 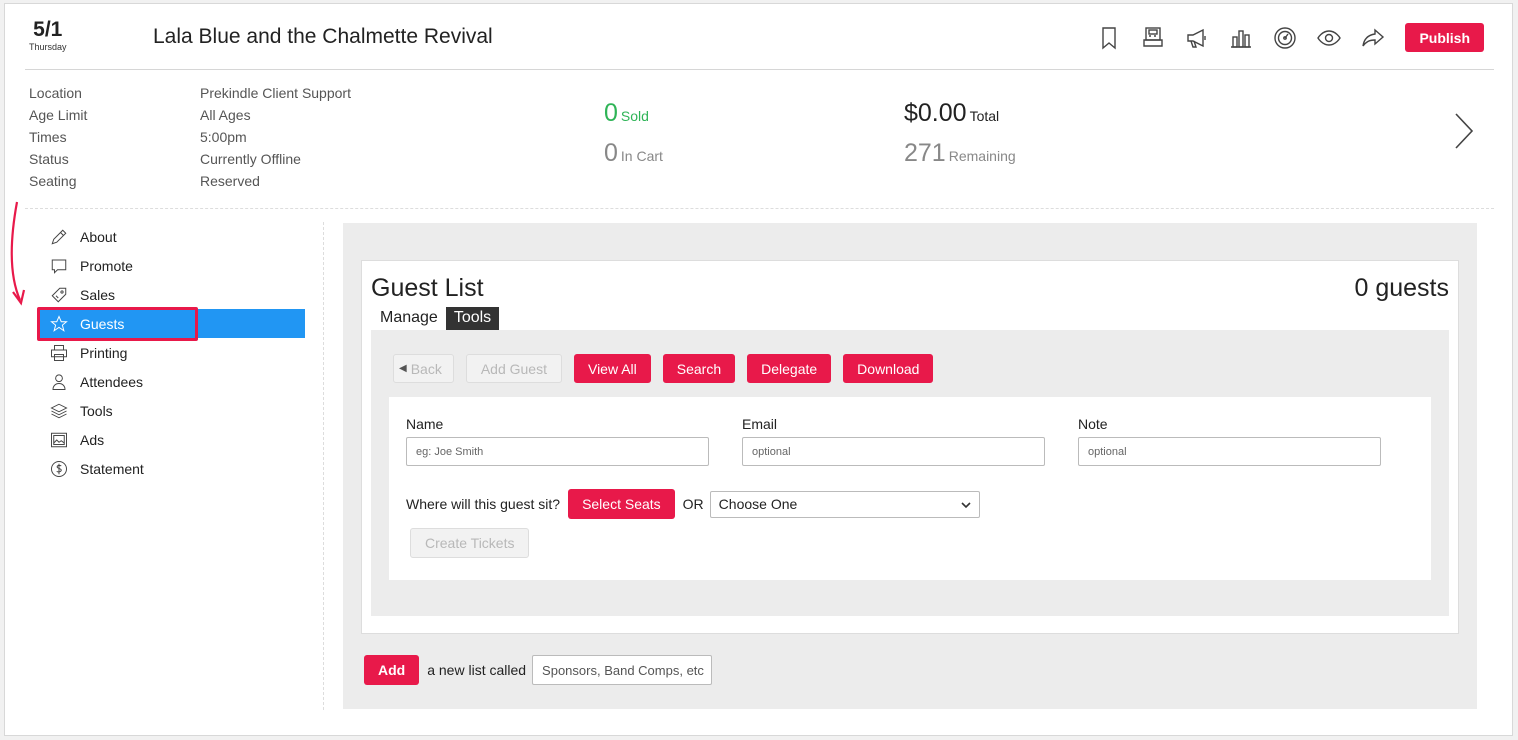 What do you see at coordinates (472, 319) in the screenshot?
I see `tab-tools: Tools` at bounding box center [472, 319].